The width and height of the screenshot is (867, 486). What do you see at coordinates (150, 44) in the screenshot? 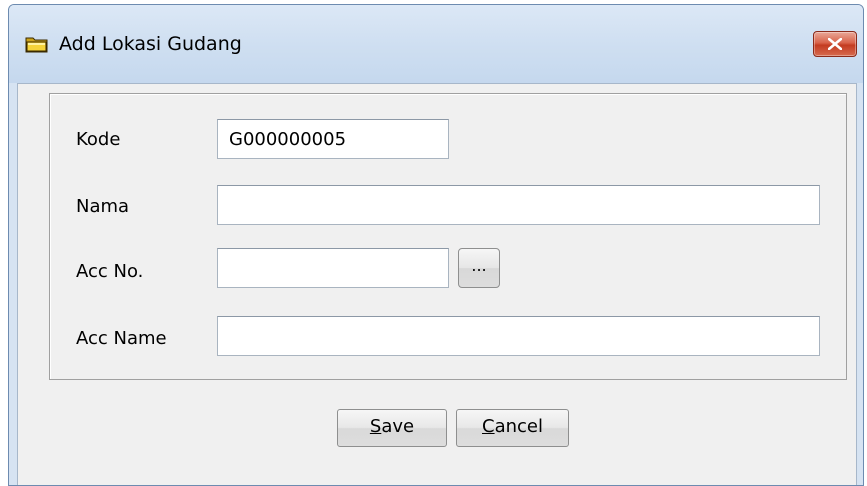
I see `window-title: Add Lokasi Gudang` at bounding box center [150, 44].